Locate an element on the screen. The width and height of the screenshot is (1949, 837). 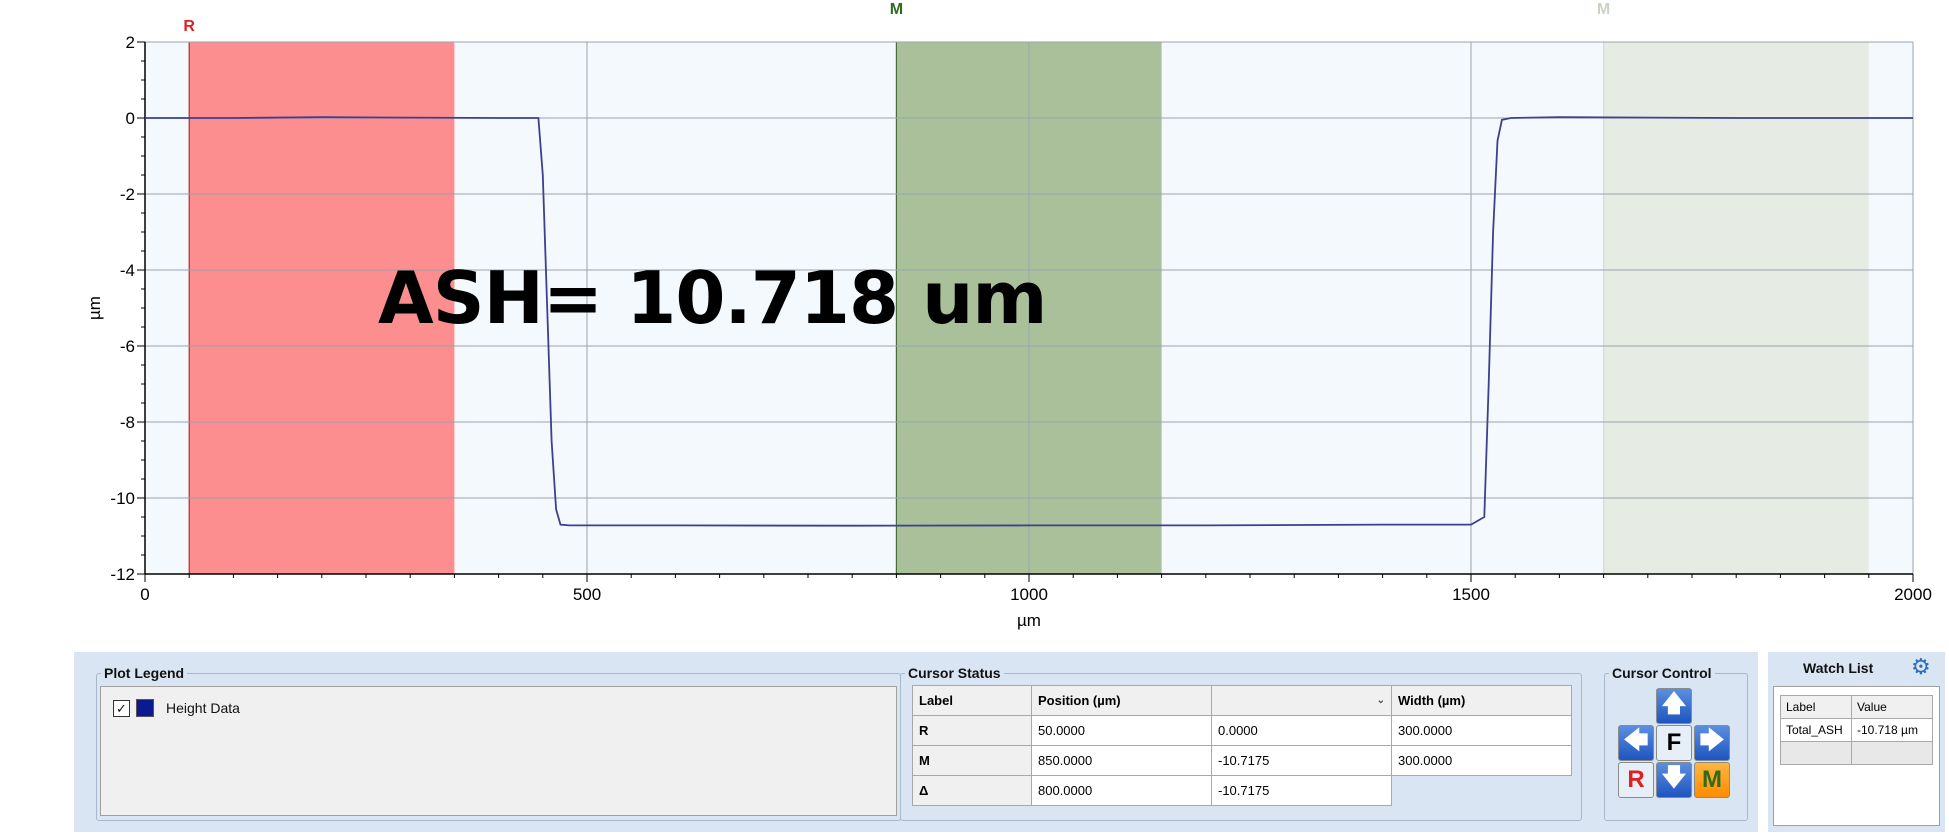
plot-legend-group: Plot Legend ✓ Height Data is located at coordinates (498, 743).